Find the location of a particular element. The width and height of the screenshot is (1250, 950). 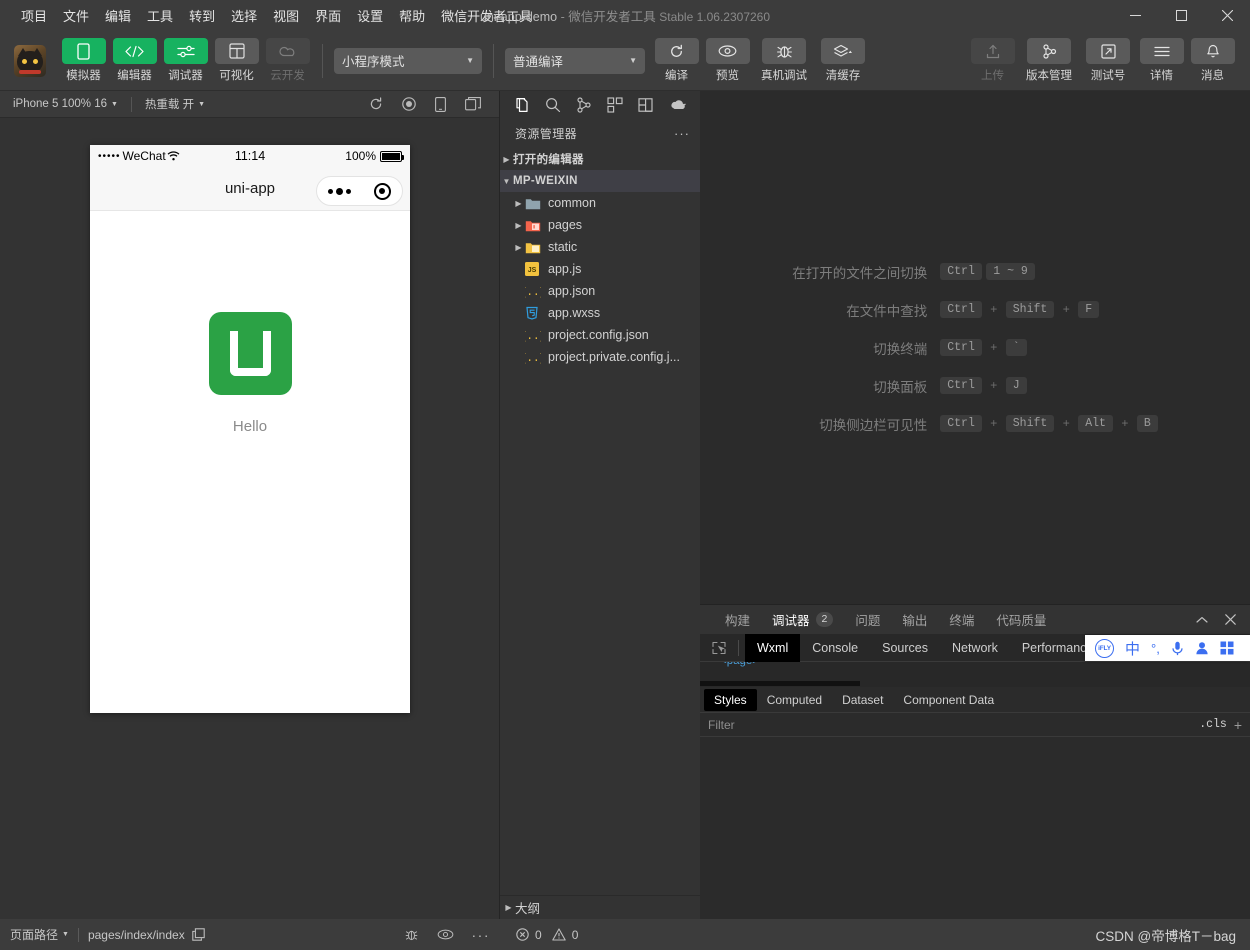

menu-item-devtools: 微信开发者工具 is located at coordinates (486, 15).